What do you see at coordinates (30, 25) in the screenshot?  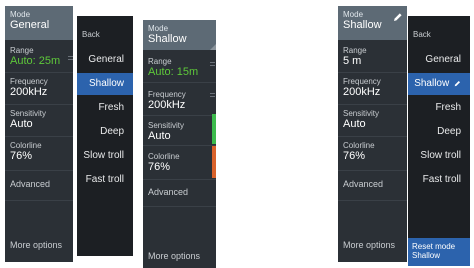 I see `mode-value: General` at bounding box center [30, 25].